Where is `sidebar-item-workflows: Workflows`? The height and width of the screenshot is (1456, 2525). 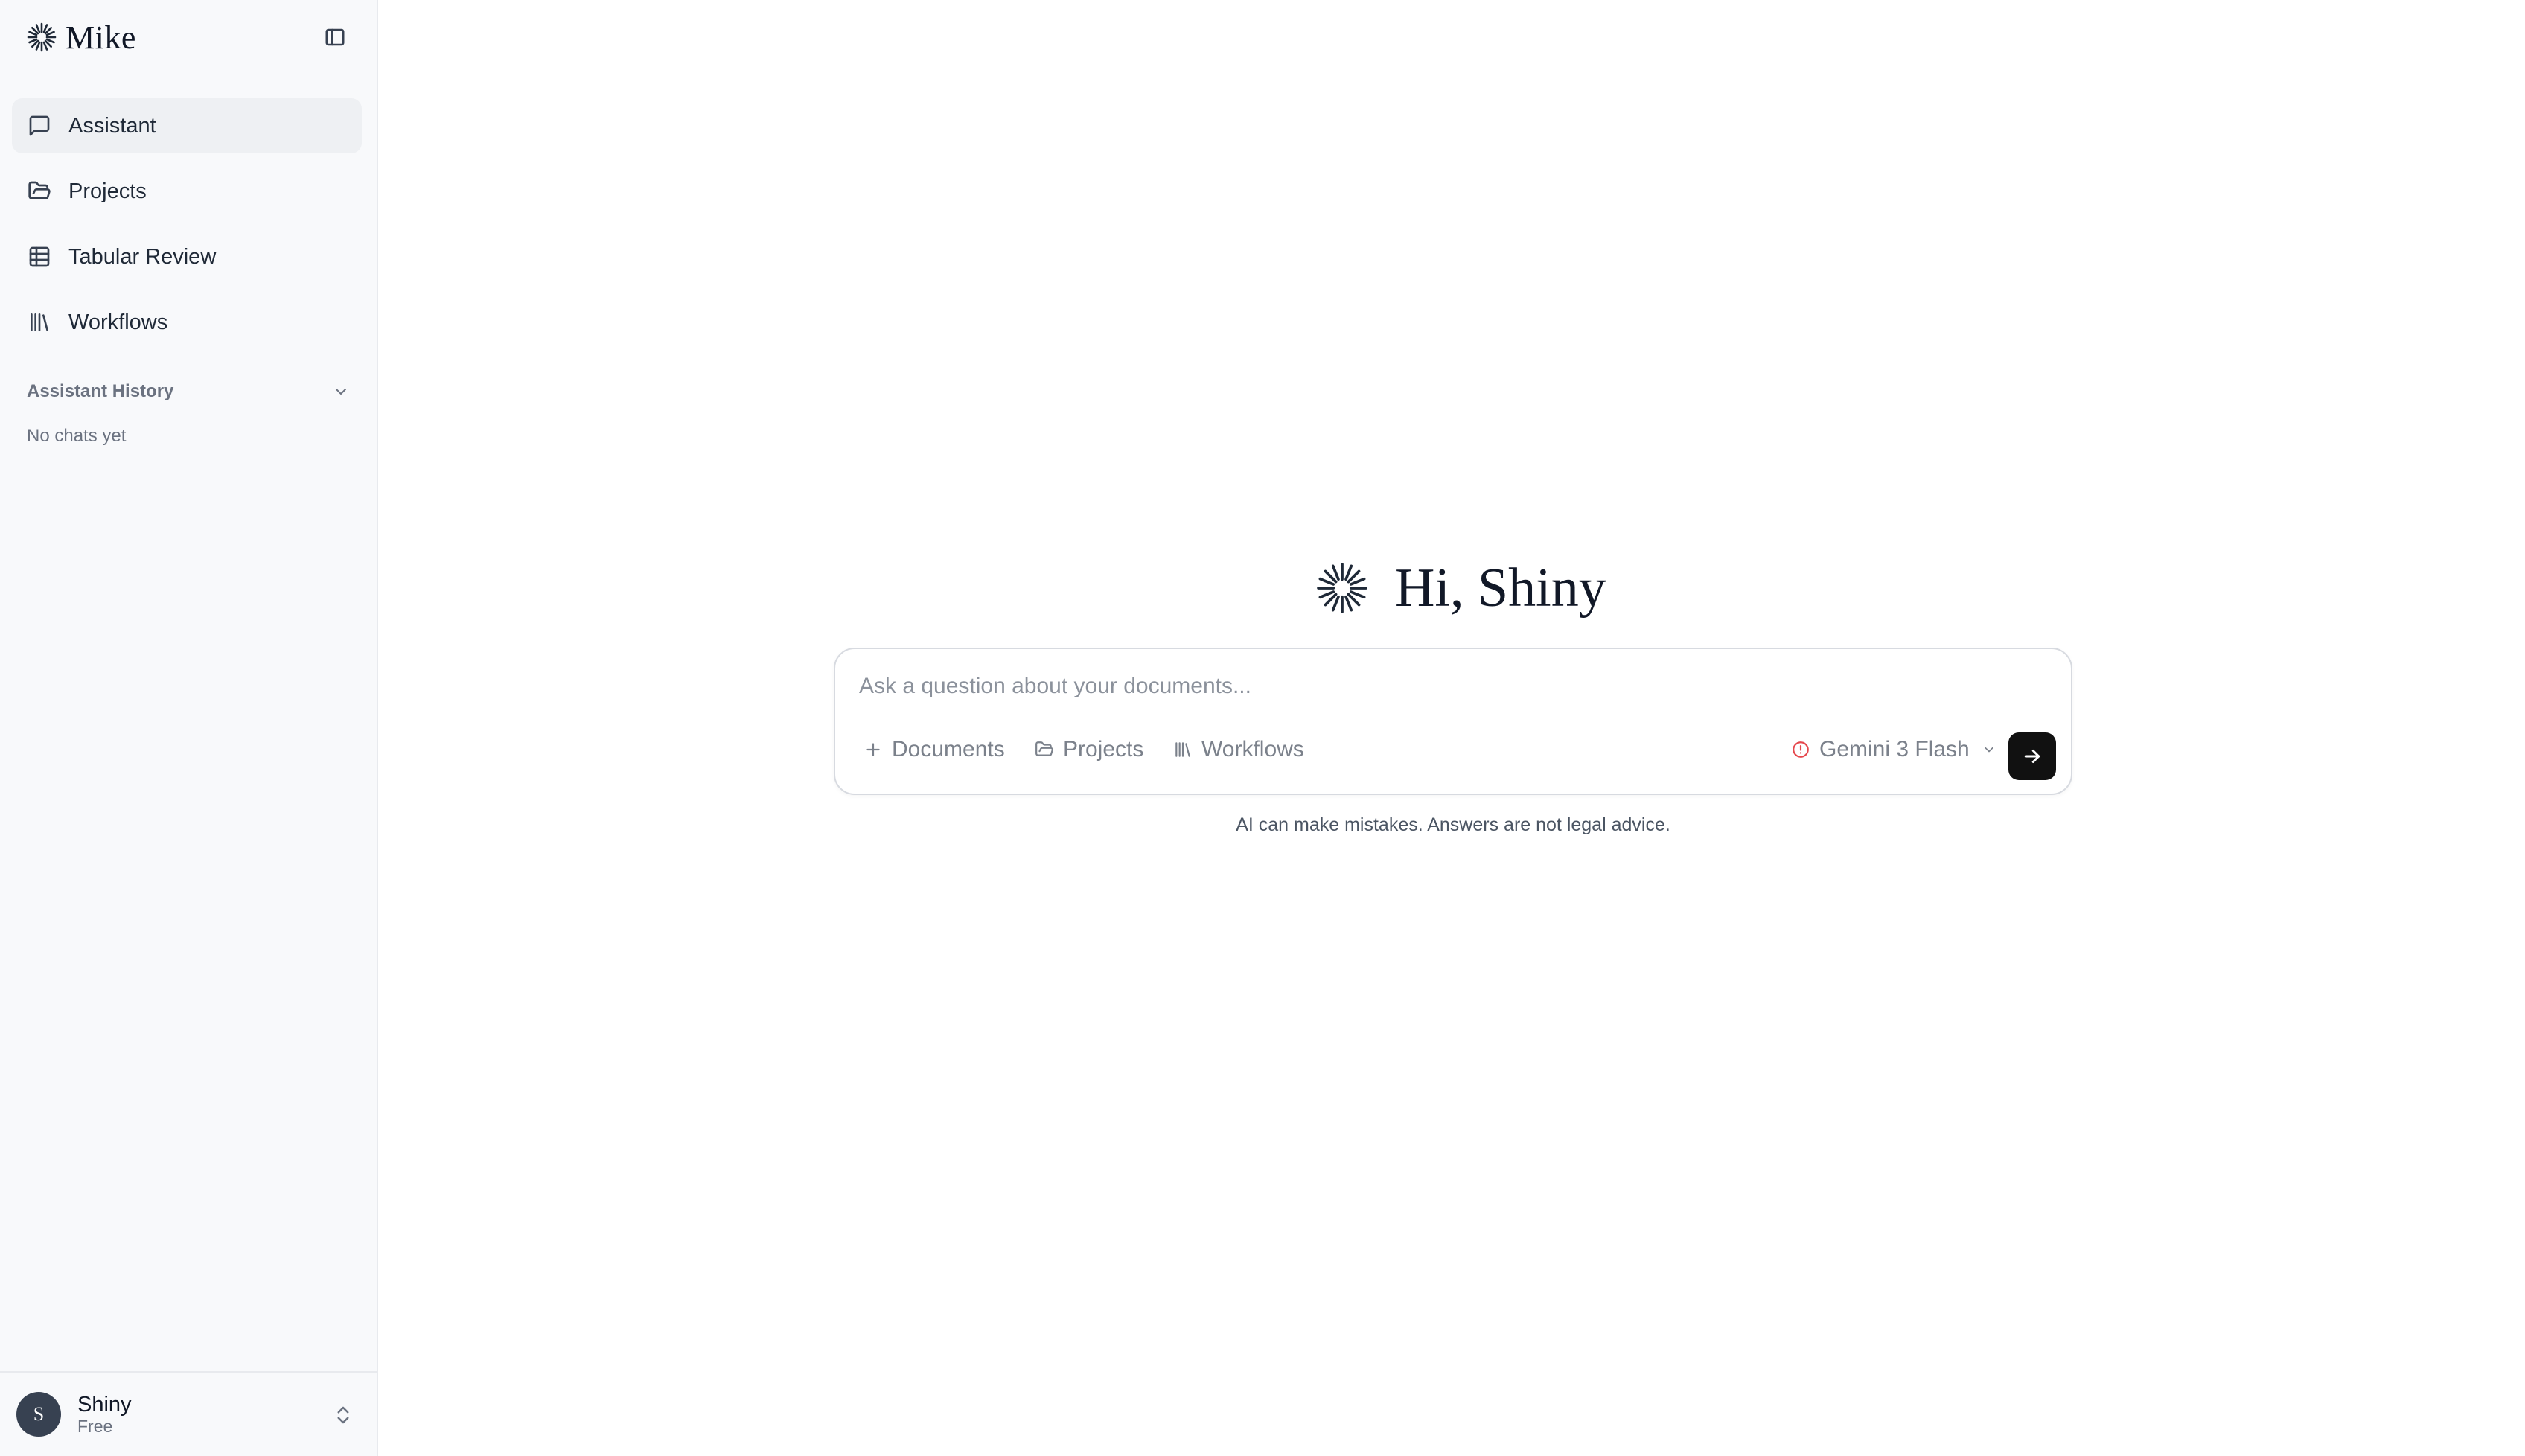
sidebar-item-workflows: Workflows is located at coordinates (187, 322).